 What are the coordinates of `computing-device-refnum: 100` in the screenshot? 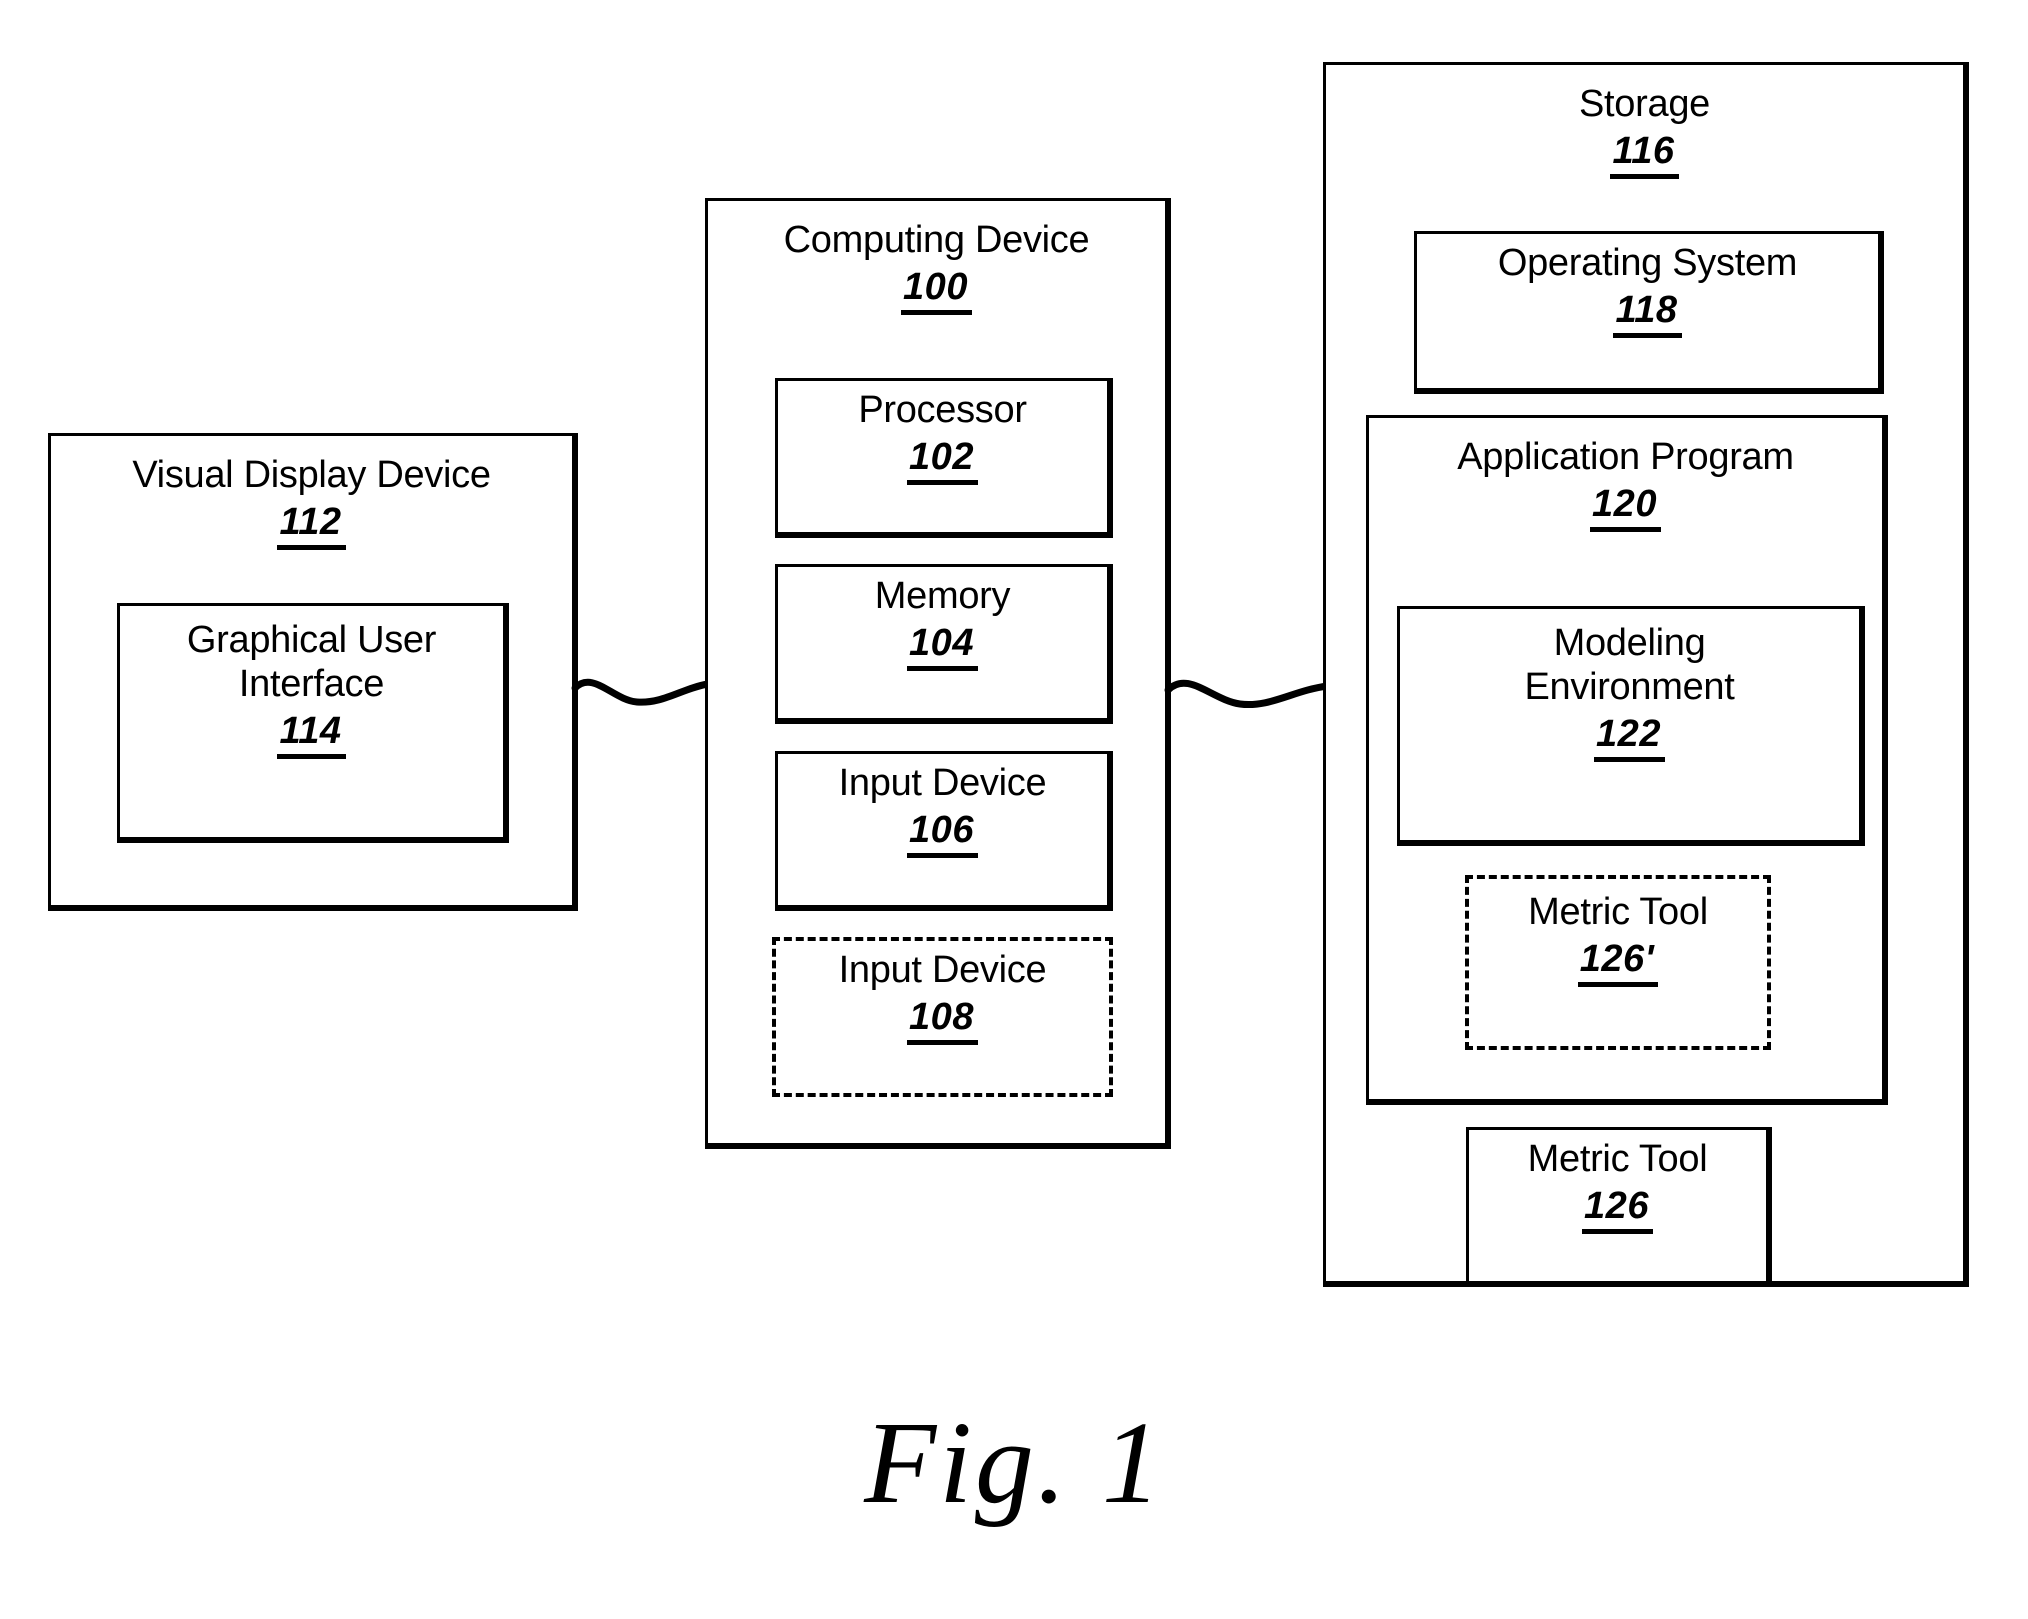 It's located at (936, 290).